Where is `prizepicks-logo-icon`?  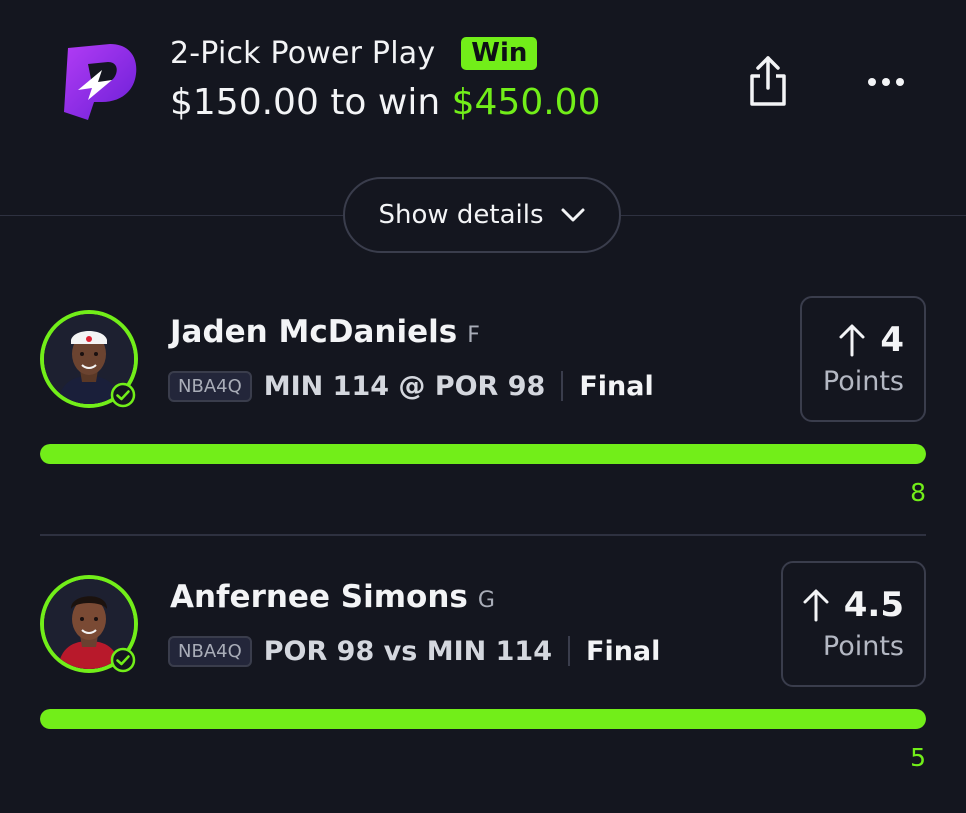
prizepicks-logo-icon is located at coordinates (100, 82).